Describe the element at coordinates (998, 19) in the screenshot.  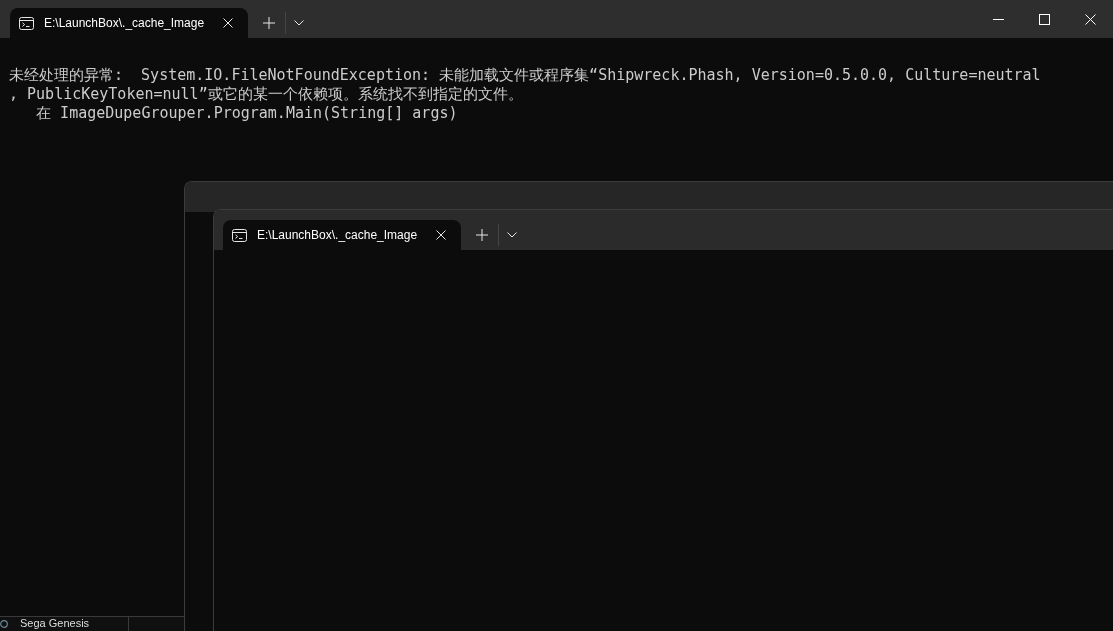
I see `minimize-icon` at that location.